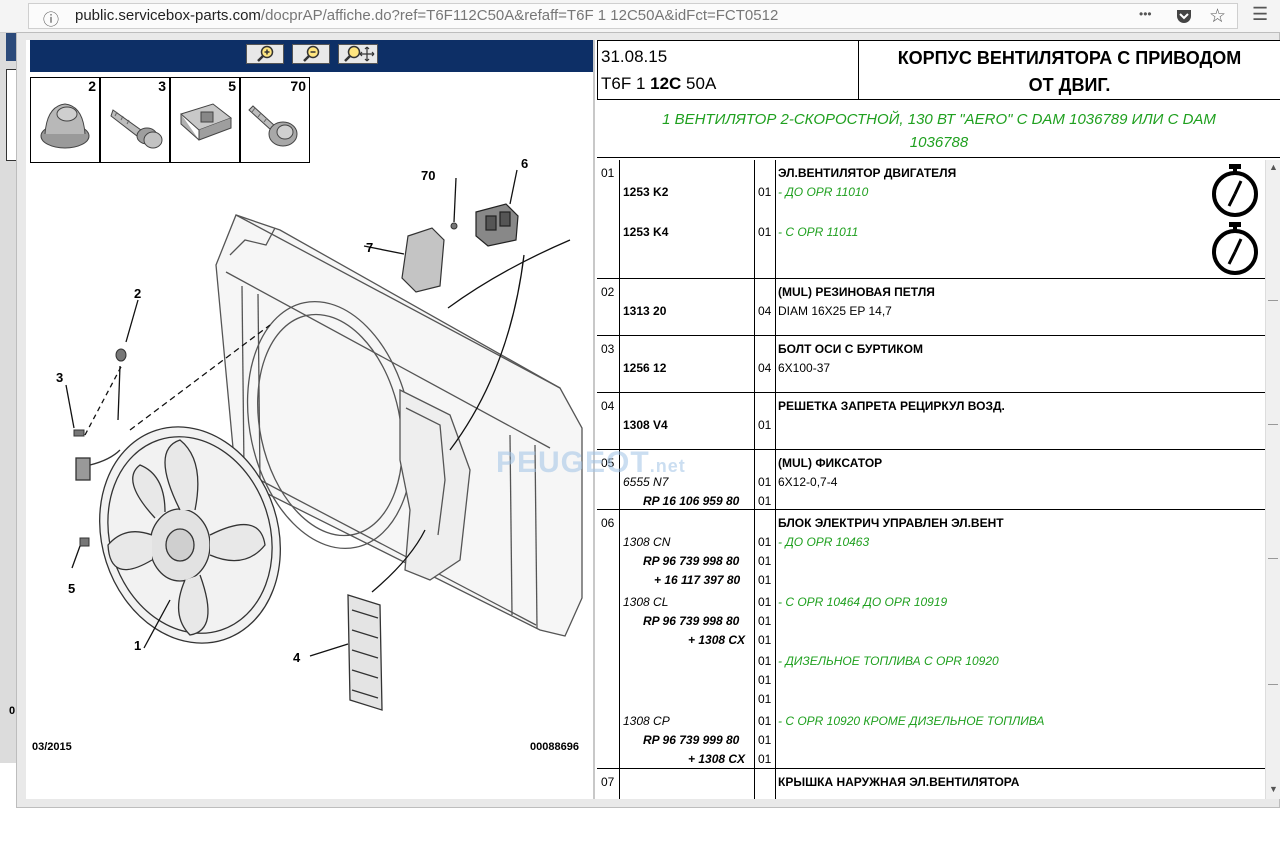 The image size is (1280, 854). Describe the element at coordinates (71, 588) in the screenshot. I see `callout-5: 5` at that location.